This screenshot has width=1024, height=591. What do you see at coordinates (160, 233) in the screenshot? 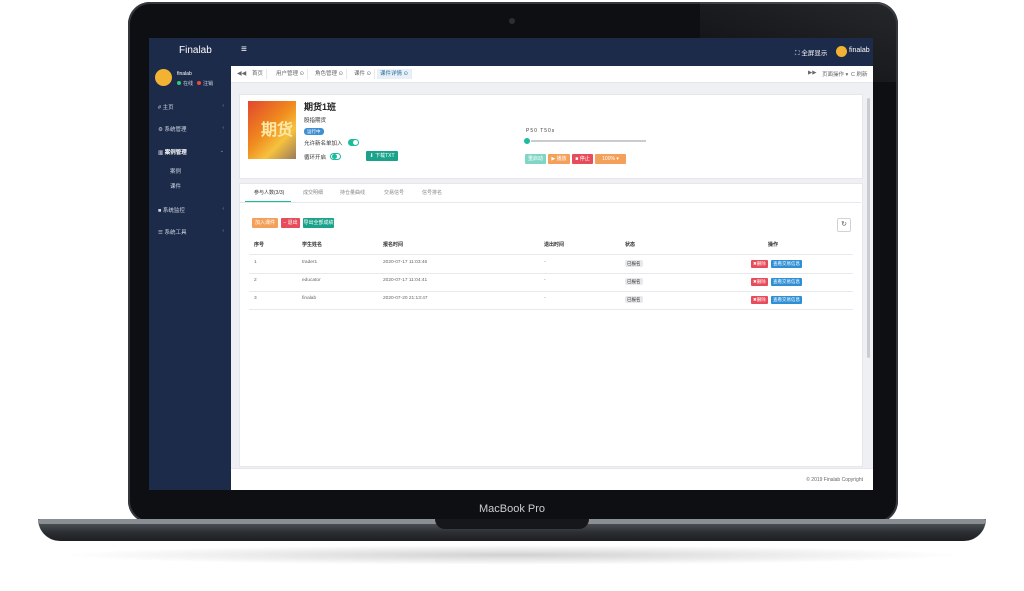
I see `bars-icon: ☰` at bounding box center [160, 233].